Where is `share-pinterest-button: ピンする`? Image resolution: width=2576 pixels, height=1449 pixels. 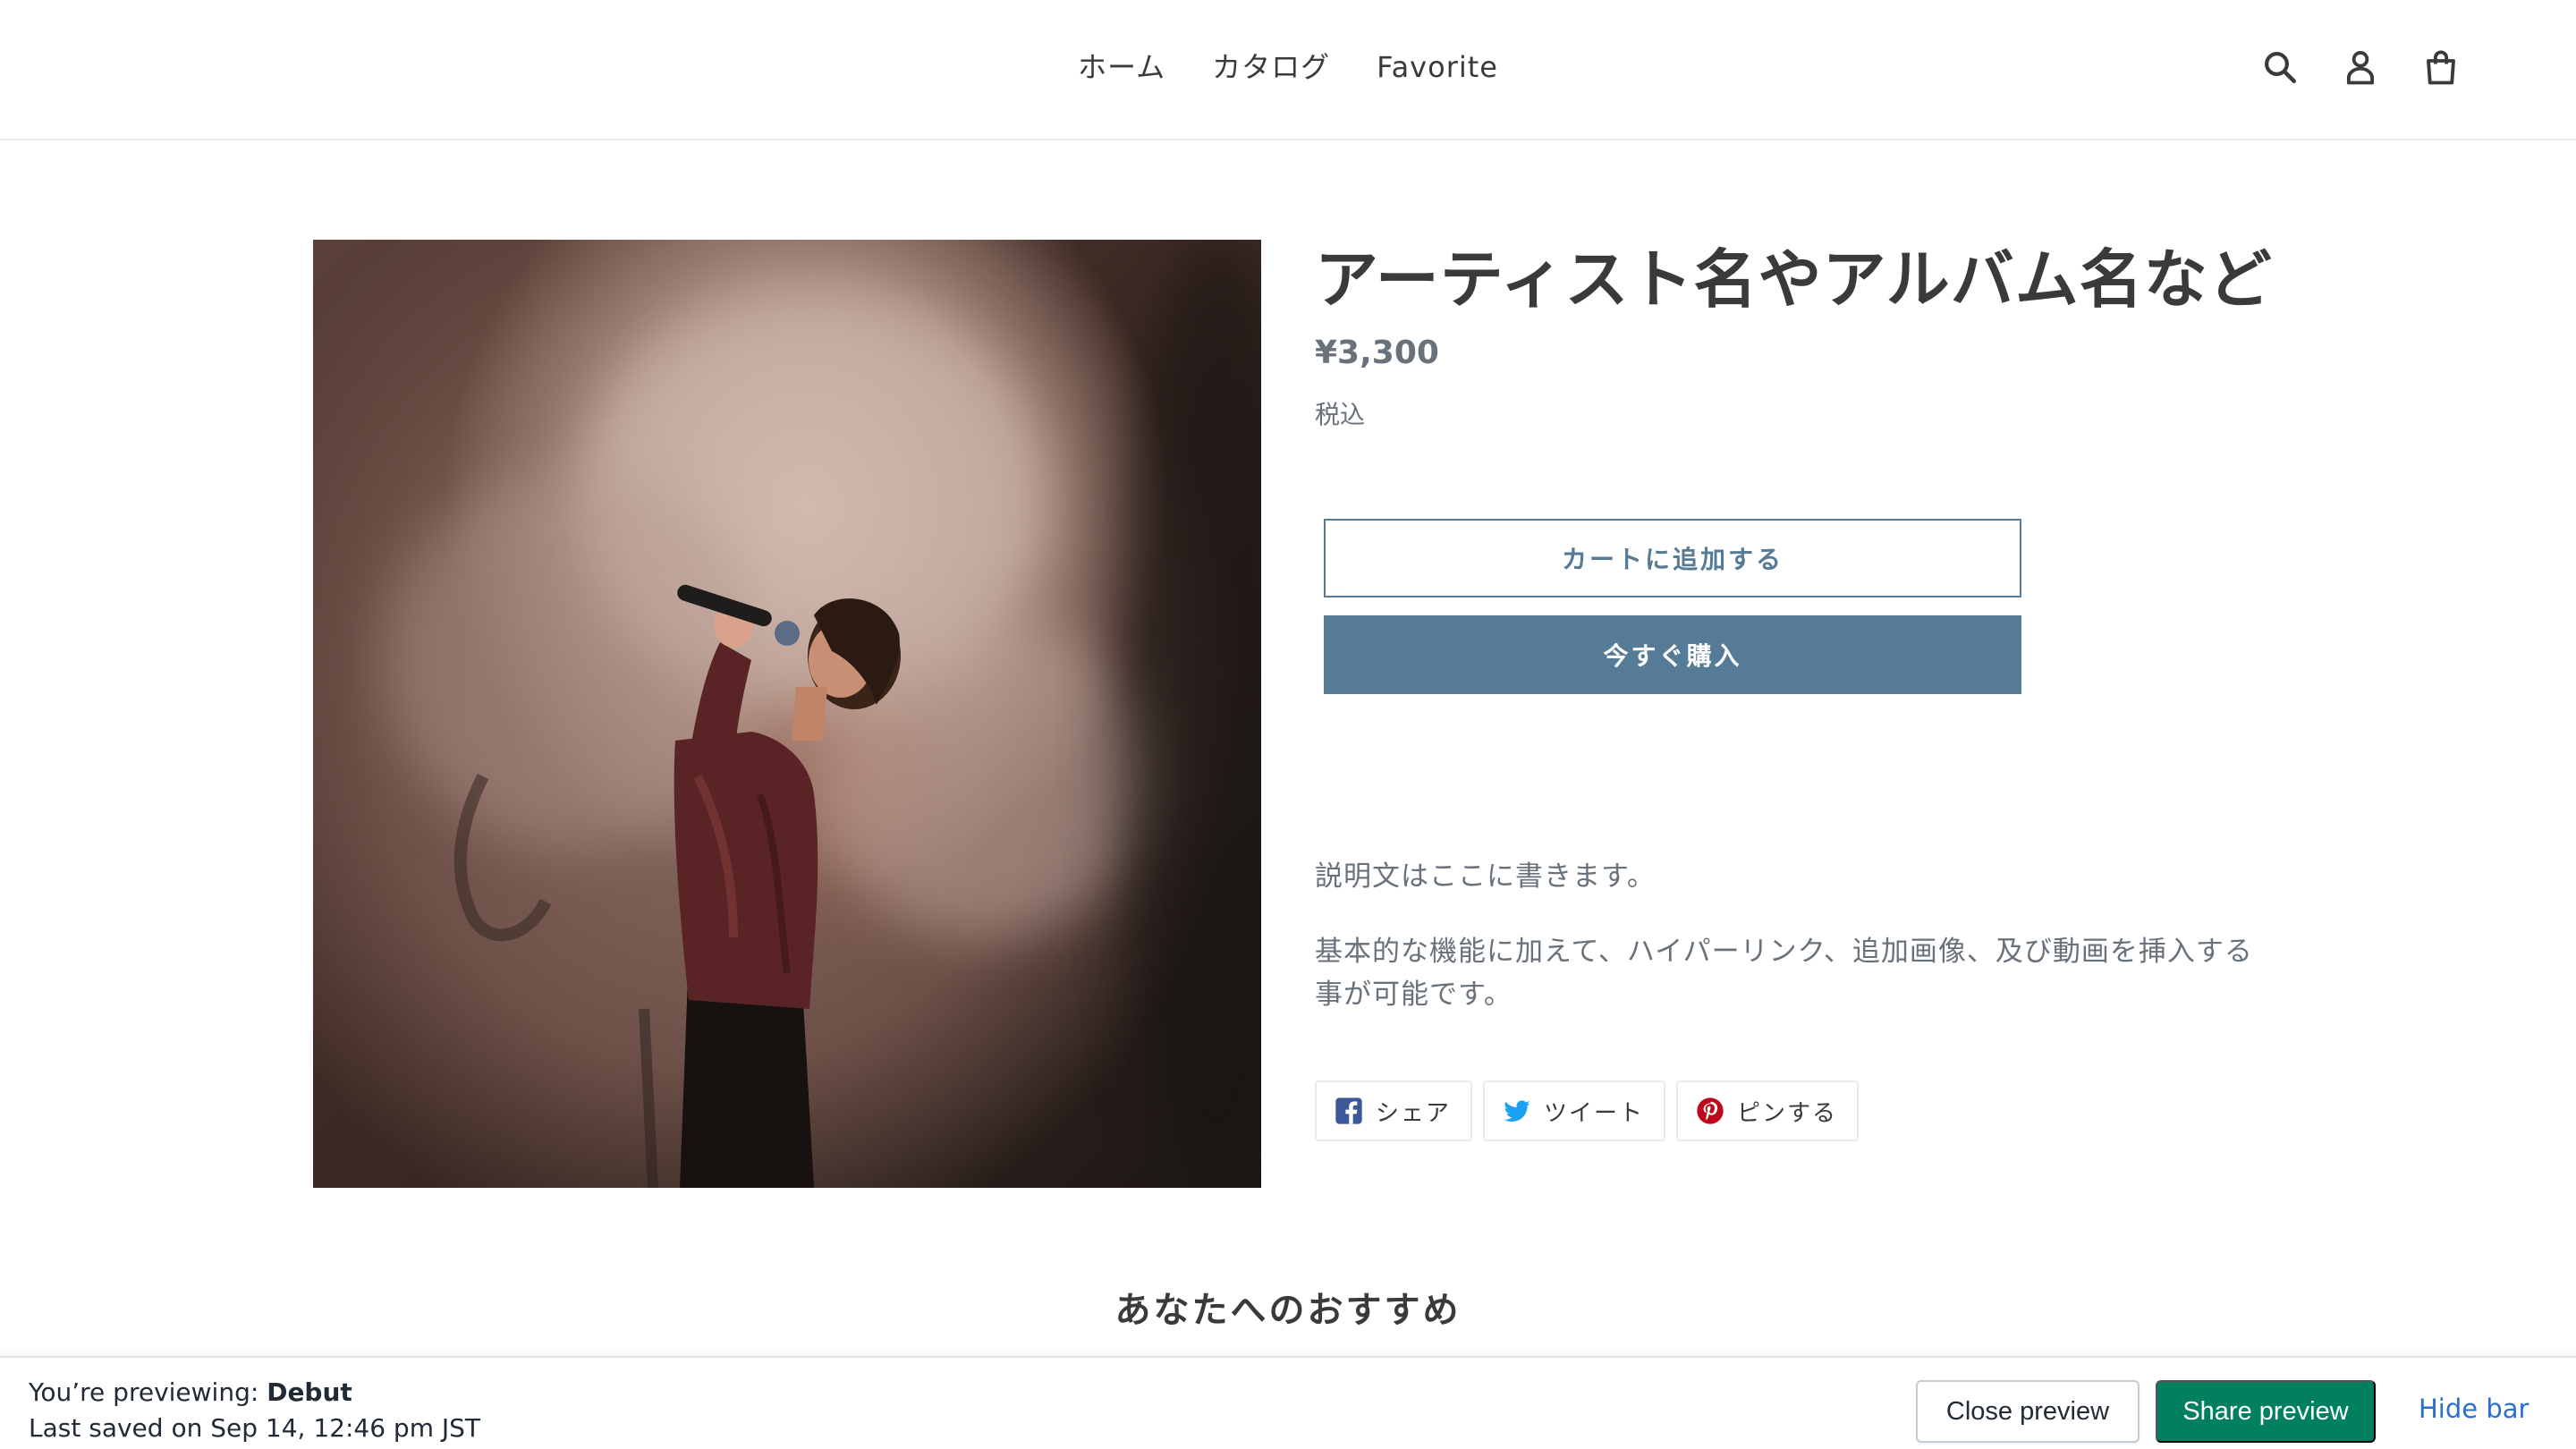 share-pinterest-button: ピンする is located at coordinates (1768, 1110).